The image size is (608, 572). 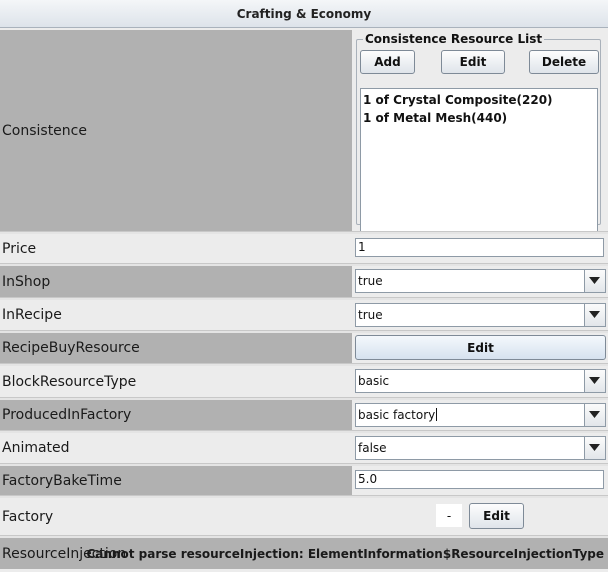 What do you see at coordinates (479, 100) in the screenshot?
I see `list-item: 1 of Crystal Composite(220)` at bounding box center [479, 100].